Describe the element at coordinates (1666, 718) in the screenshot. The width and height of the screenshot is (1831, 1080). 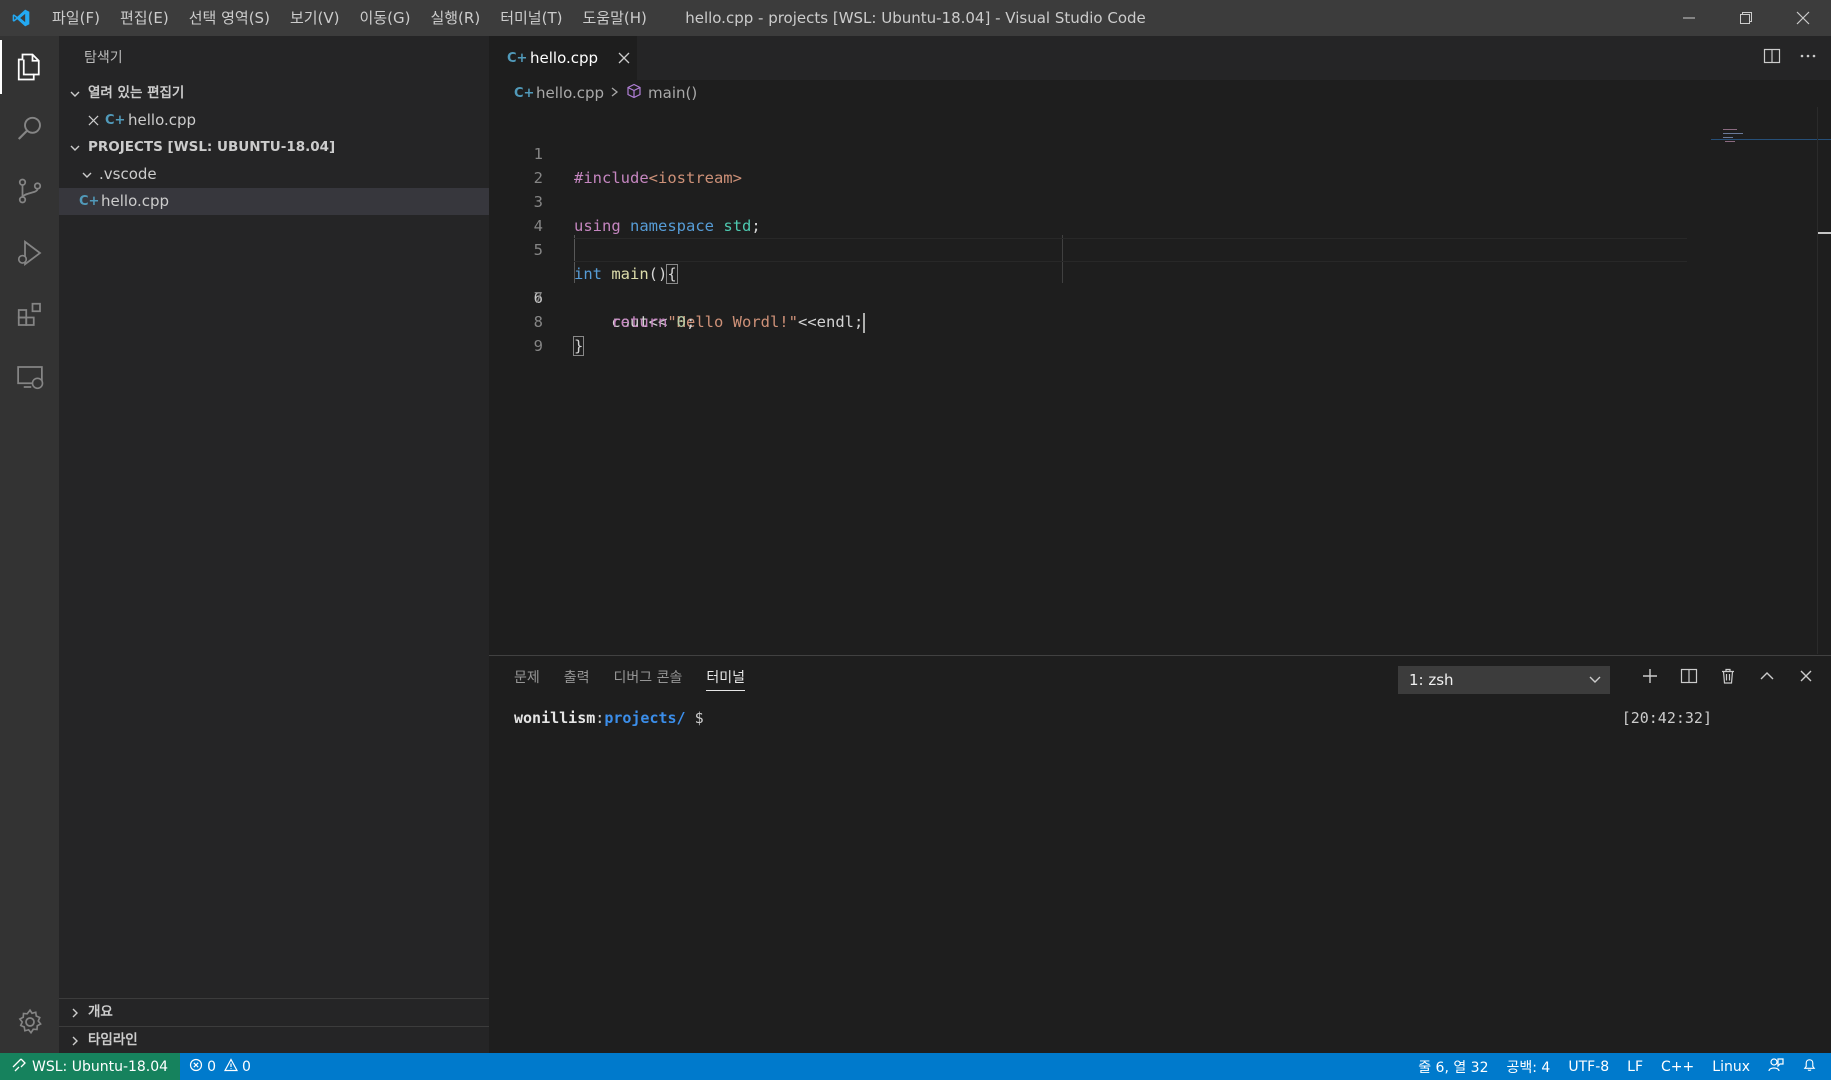
I see `terminal-clock: [20:42:32]` at that location.